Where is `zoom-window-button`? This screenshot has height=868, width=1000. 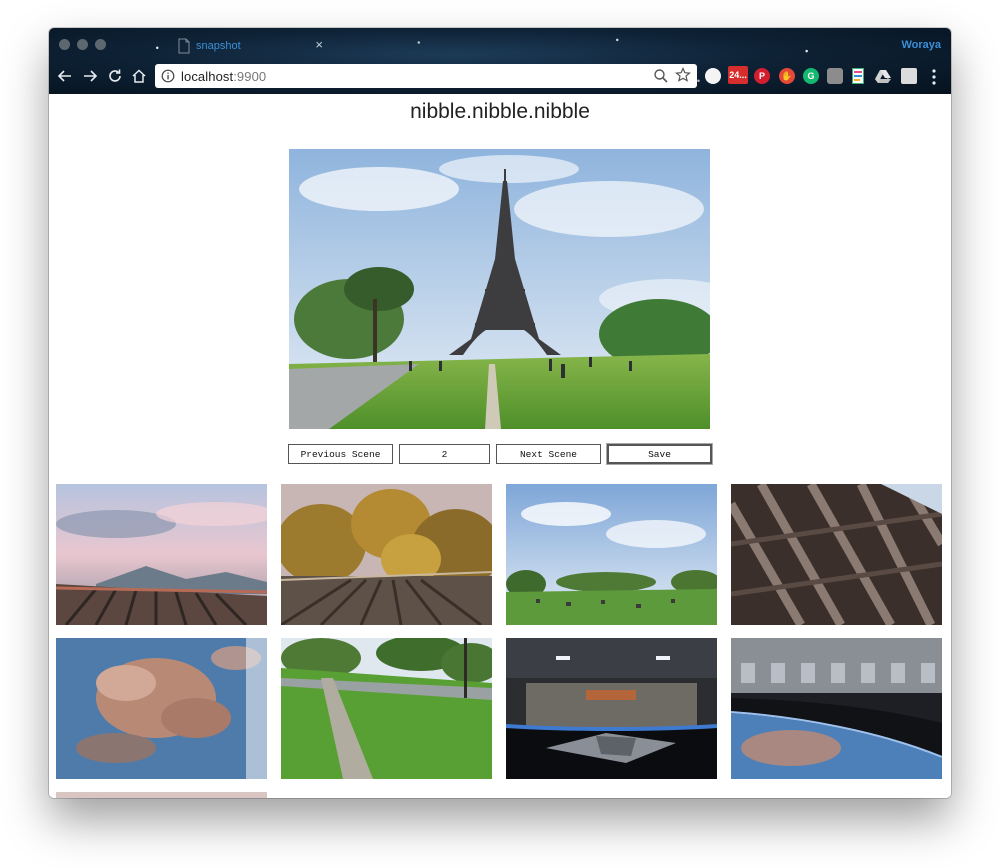 zoom-window-button is located at coordinates (100, 44).